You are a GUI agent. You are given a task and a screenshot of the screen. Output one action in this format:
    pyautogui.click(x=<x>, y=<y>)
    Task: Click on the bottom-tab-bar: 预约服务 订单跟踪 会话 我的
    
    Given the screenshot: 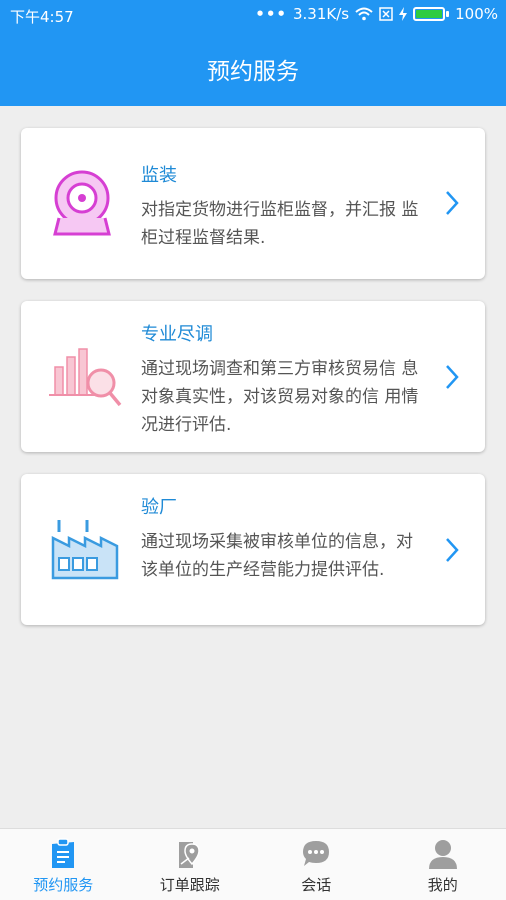 What is the action you would take?
    pyautogui.click(x=253, y=864)
    